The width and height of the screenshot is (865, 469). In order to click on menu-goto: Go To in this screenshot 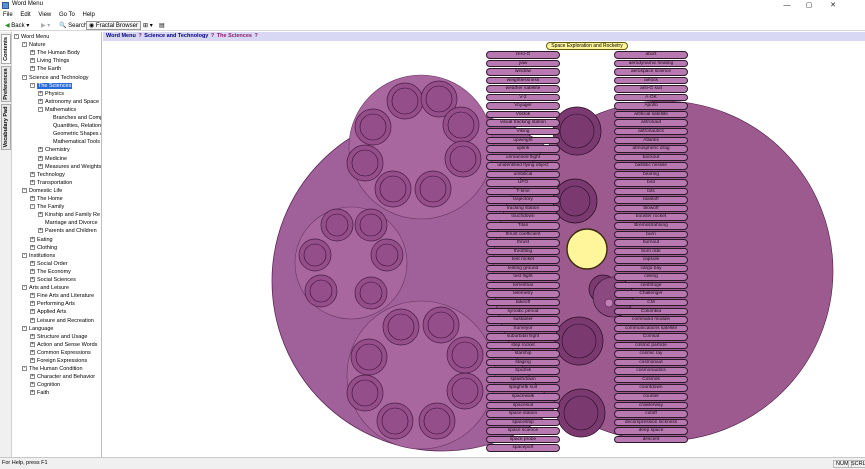, I will do `click(67, 15)`.